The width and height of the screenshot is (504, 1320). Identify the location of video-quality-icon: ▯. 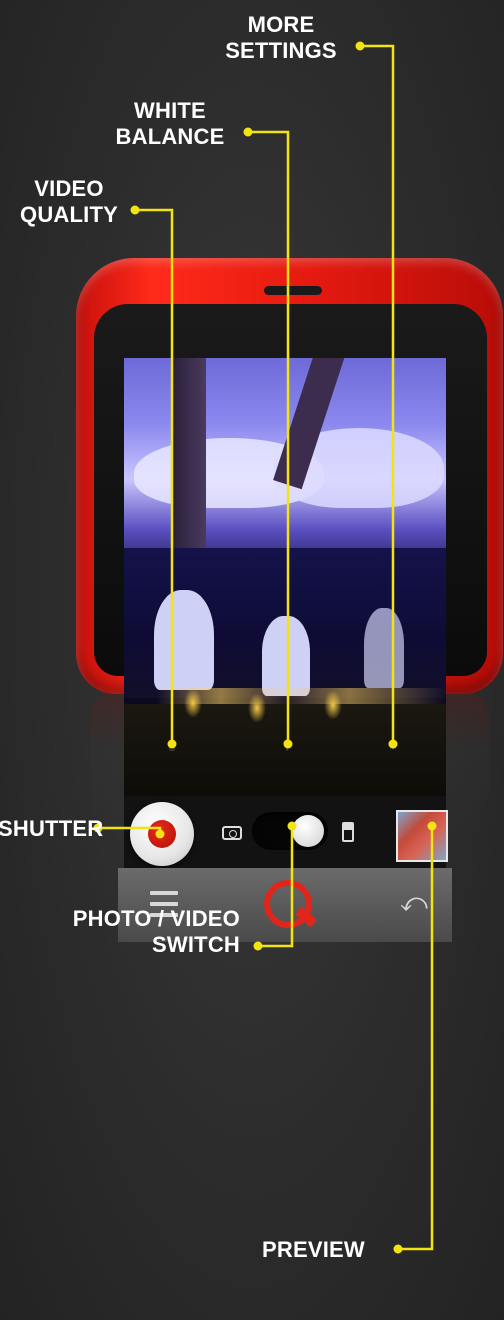
(172, 745).